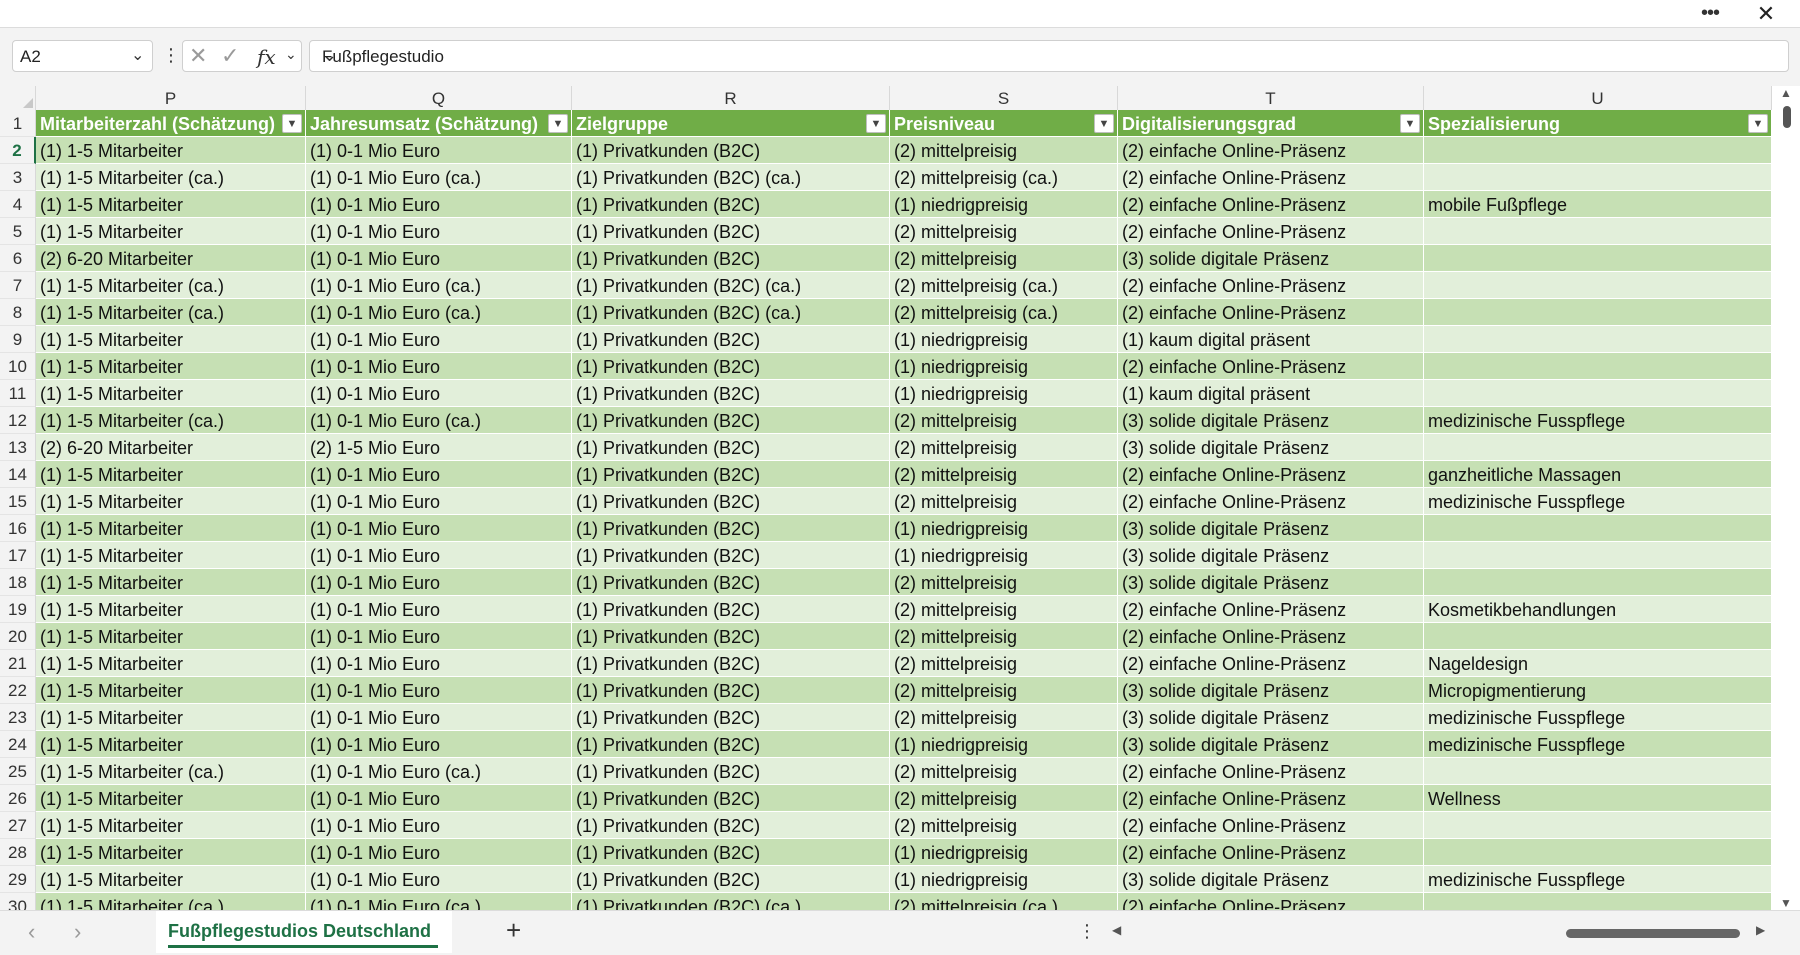  What do you see at coordinates (18, 501) in the screenshot?
I see `row-number: 15` at bounding box center [18, 501].